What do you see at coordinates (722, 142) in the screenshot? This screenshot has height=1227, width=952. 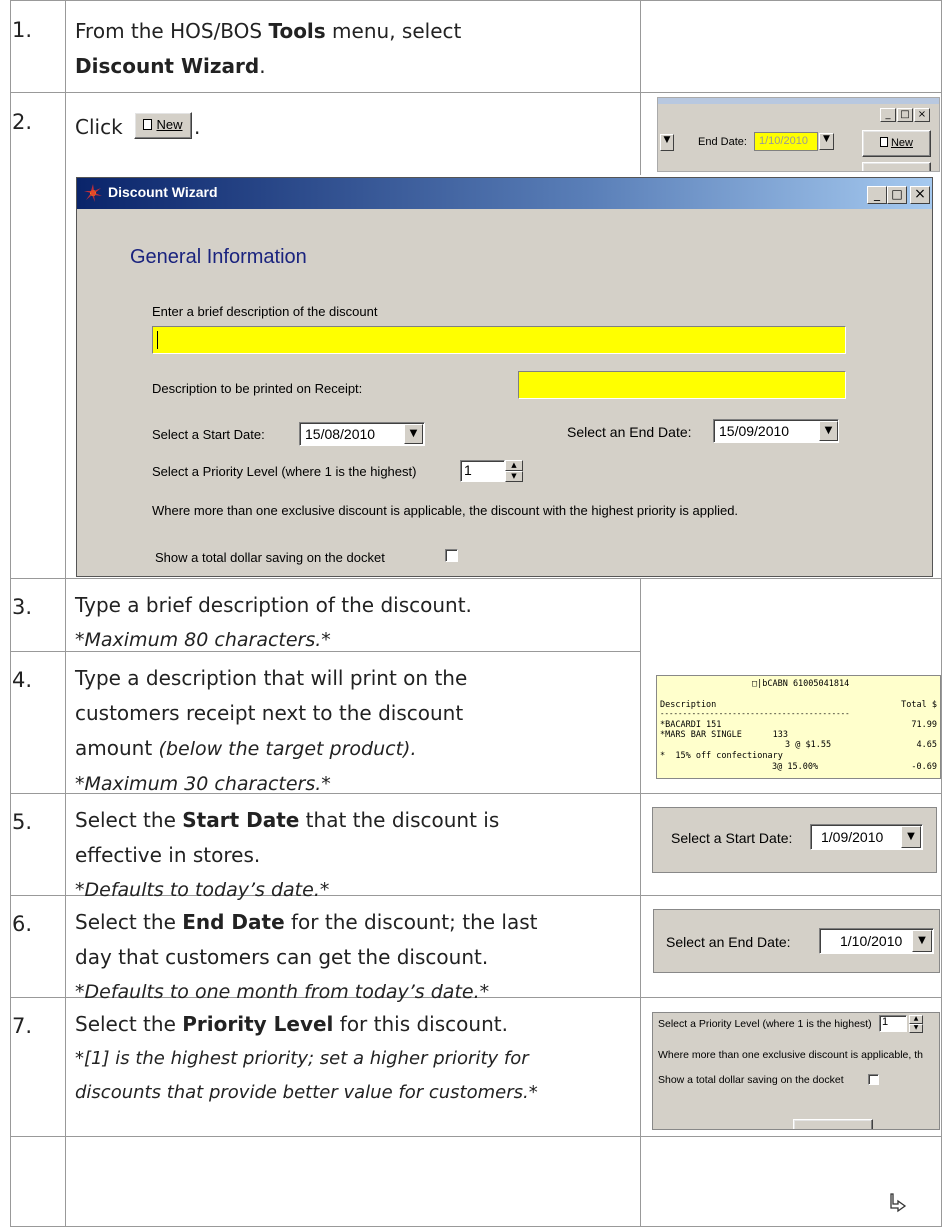 I see `end-date-label: End Date:` at bounding box center [722, 142].